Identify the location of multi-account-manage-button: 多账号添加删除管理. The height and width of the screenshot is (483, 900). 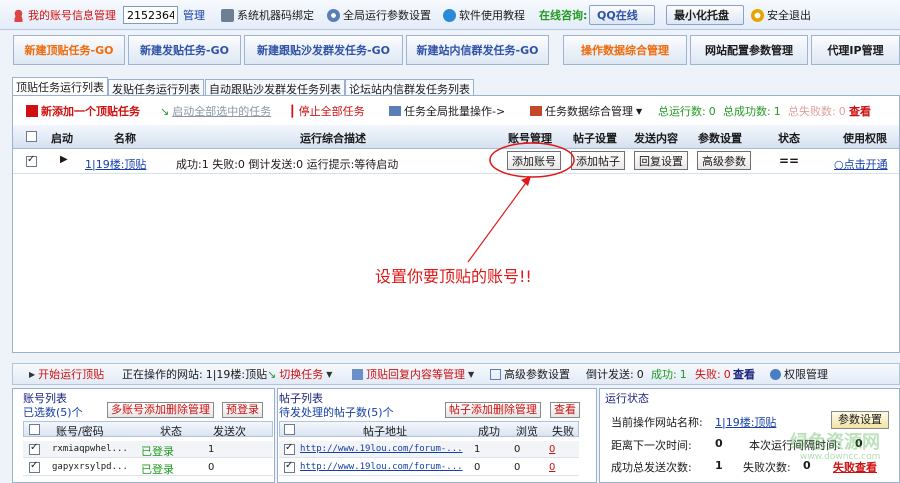
(160, 410).